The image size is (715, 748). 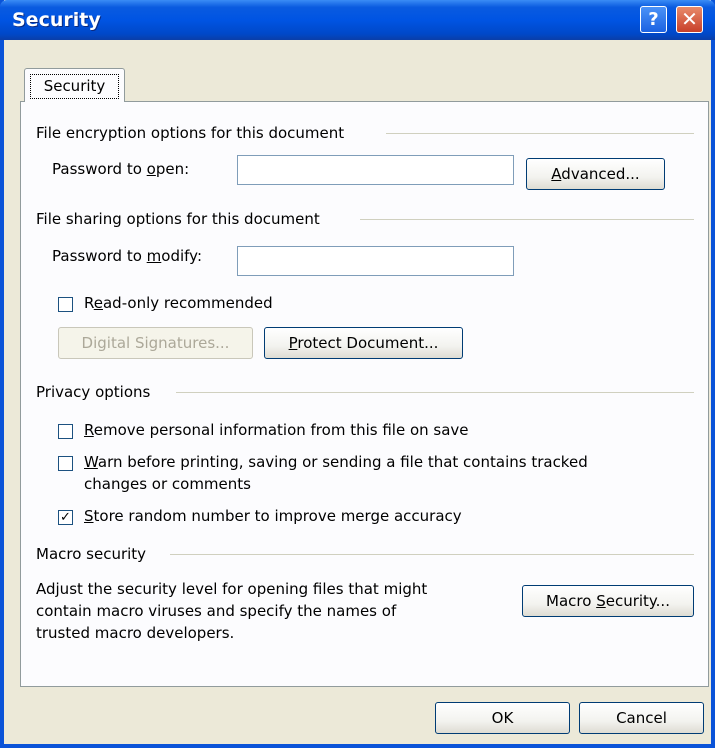 I want to click on privacy-section: Privacy options, so click(x=93, y=392).